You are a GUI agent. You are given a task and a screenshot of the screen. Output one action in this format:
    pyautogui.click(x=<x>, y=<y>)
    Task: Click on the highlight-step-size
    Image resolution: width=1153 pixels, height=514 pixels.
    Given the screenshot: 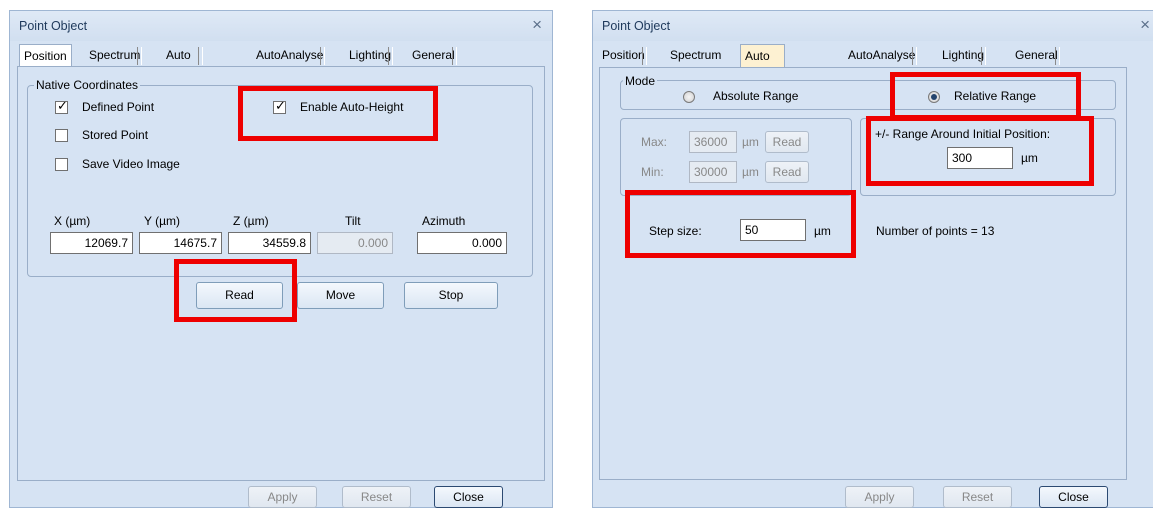 What is the action you would take?
    pyautogui.click(x=740, y=224)
    